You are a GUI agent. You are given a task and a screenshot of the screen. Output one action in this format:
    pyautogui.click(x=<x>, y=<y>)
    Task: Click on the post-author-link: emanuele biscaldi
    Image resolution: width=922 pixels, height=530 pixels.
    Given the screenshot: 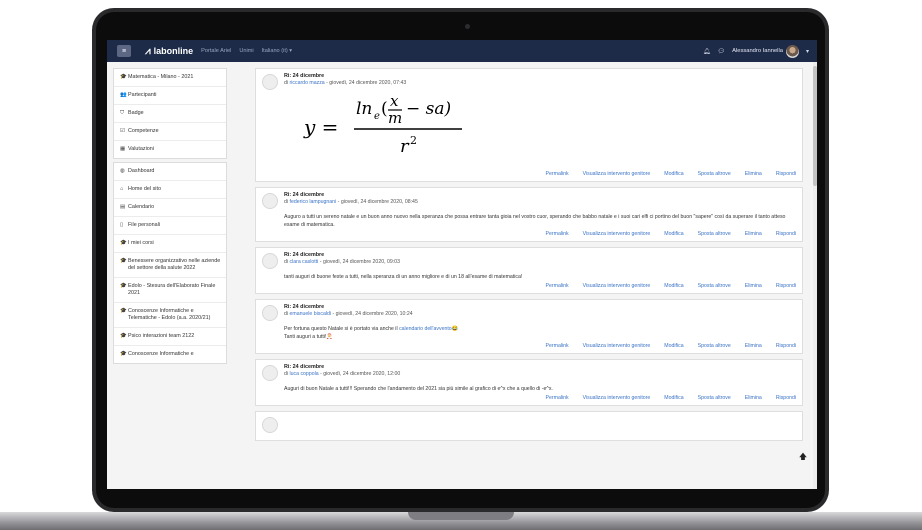 What is the action you would take?
    pyautogui.click(x=311, y=314)
    